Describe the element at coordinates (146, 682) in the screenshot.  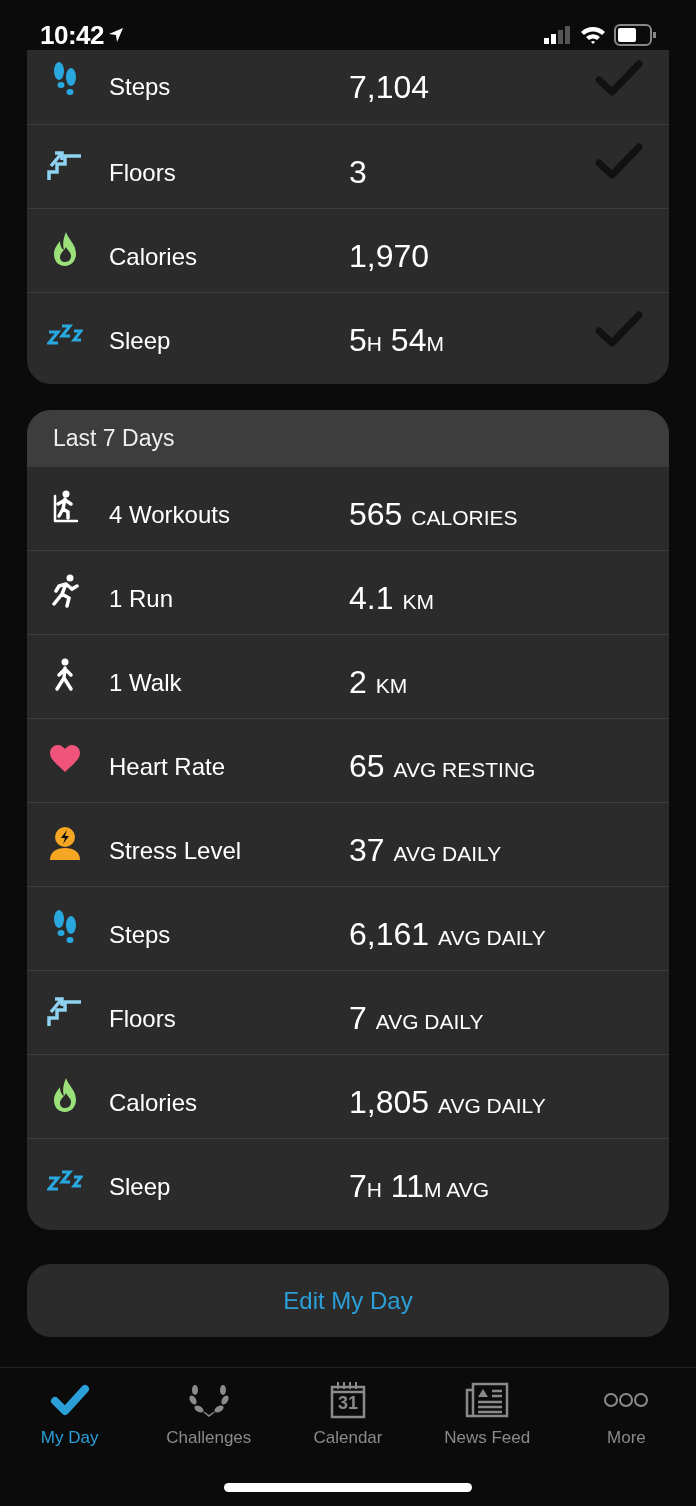
I see `metric-label: 1 Walk` at that location.